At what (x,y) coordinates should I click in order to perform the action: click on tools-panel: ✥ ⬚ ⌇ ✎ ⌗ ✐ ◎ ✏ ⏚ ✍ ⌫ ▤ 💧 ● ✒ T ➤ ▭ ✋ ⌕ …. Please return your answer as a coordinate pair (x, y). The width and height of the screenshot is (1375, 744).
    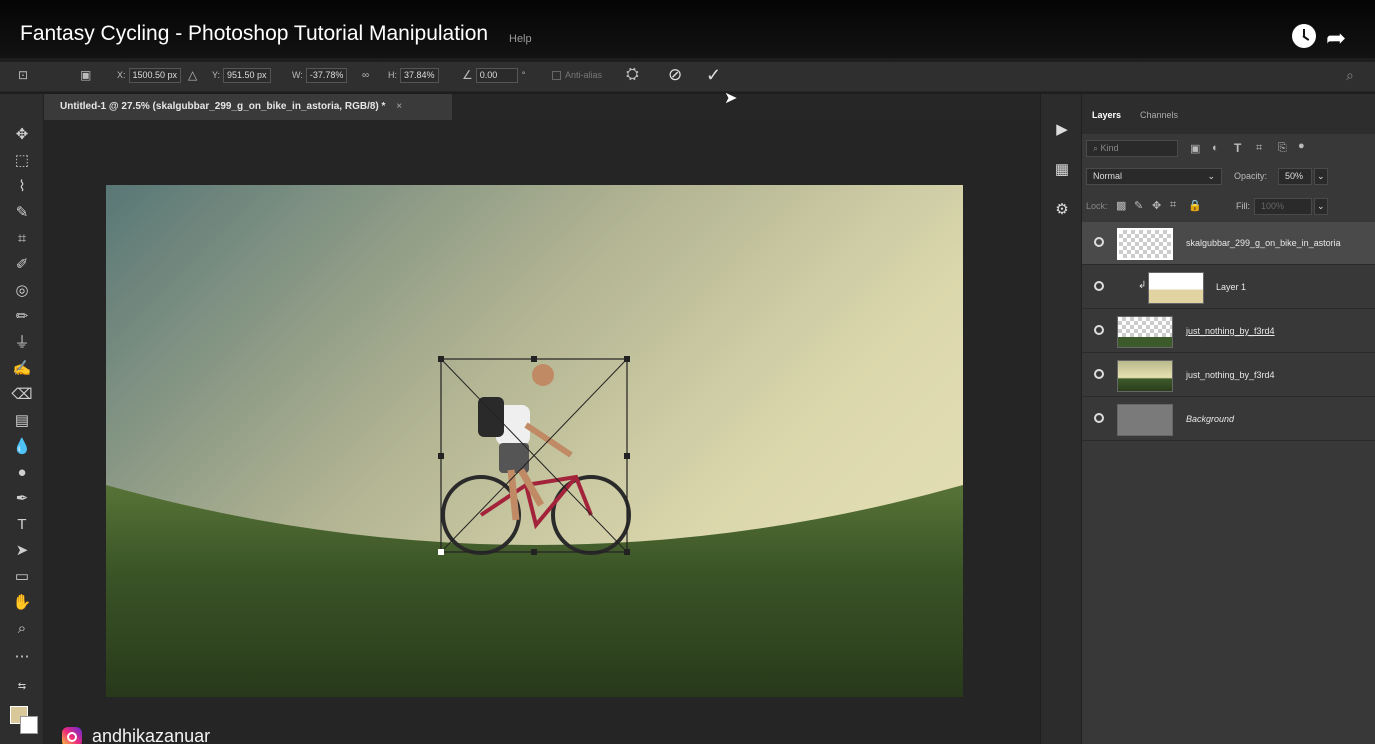
    Looking at the image, I should click on (22, 419).